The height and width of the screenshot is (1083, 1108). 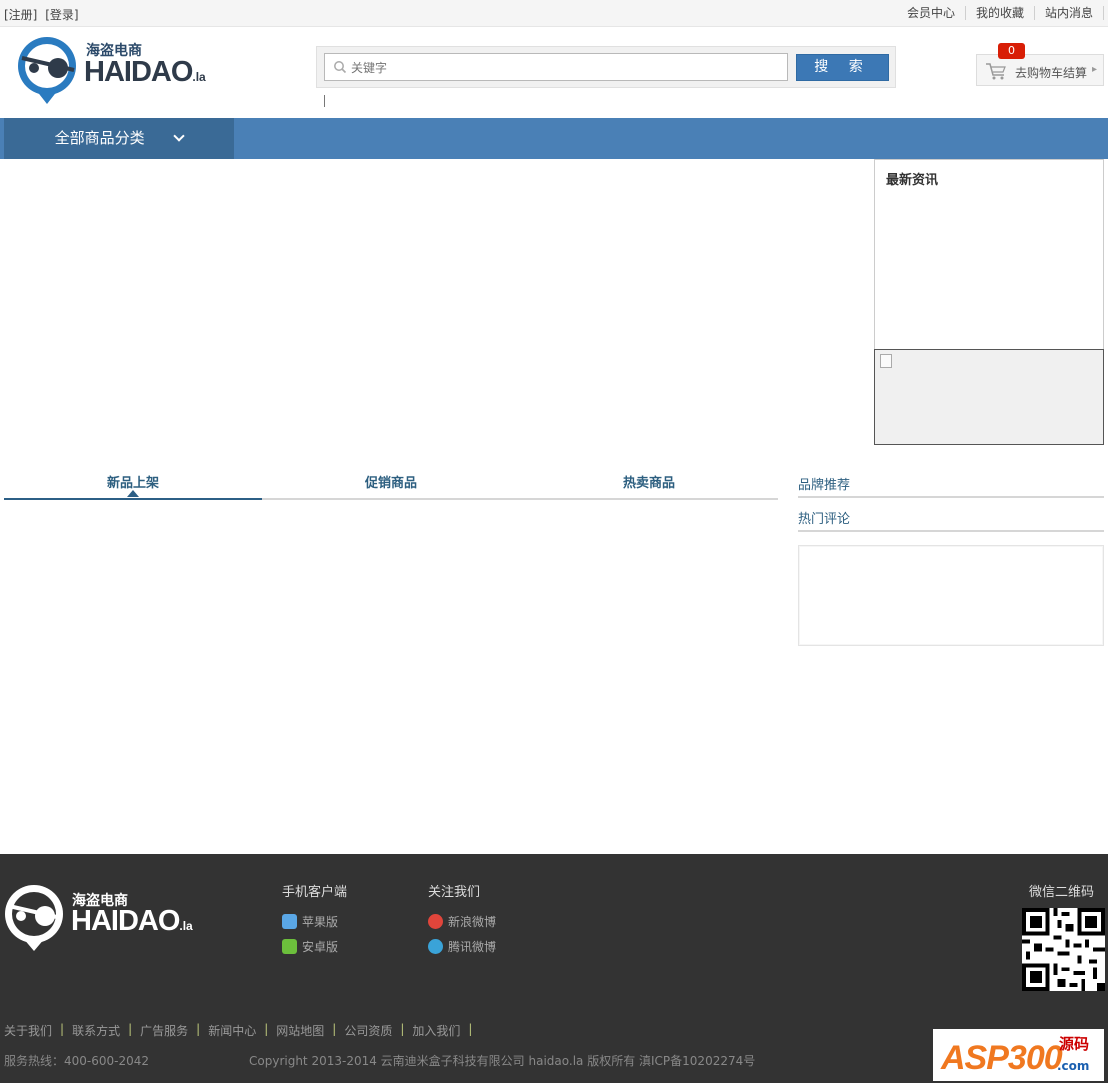 I want to click on tencent-weibo-link: 腾讯微博, so click(x=462, y=946).